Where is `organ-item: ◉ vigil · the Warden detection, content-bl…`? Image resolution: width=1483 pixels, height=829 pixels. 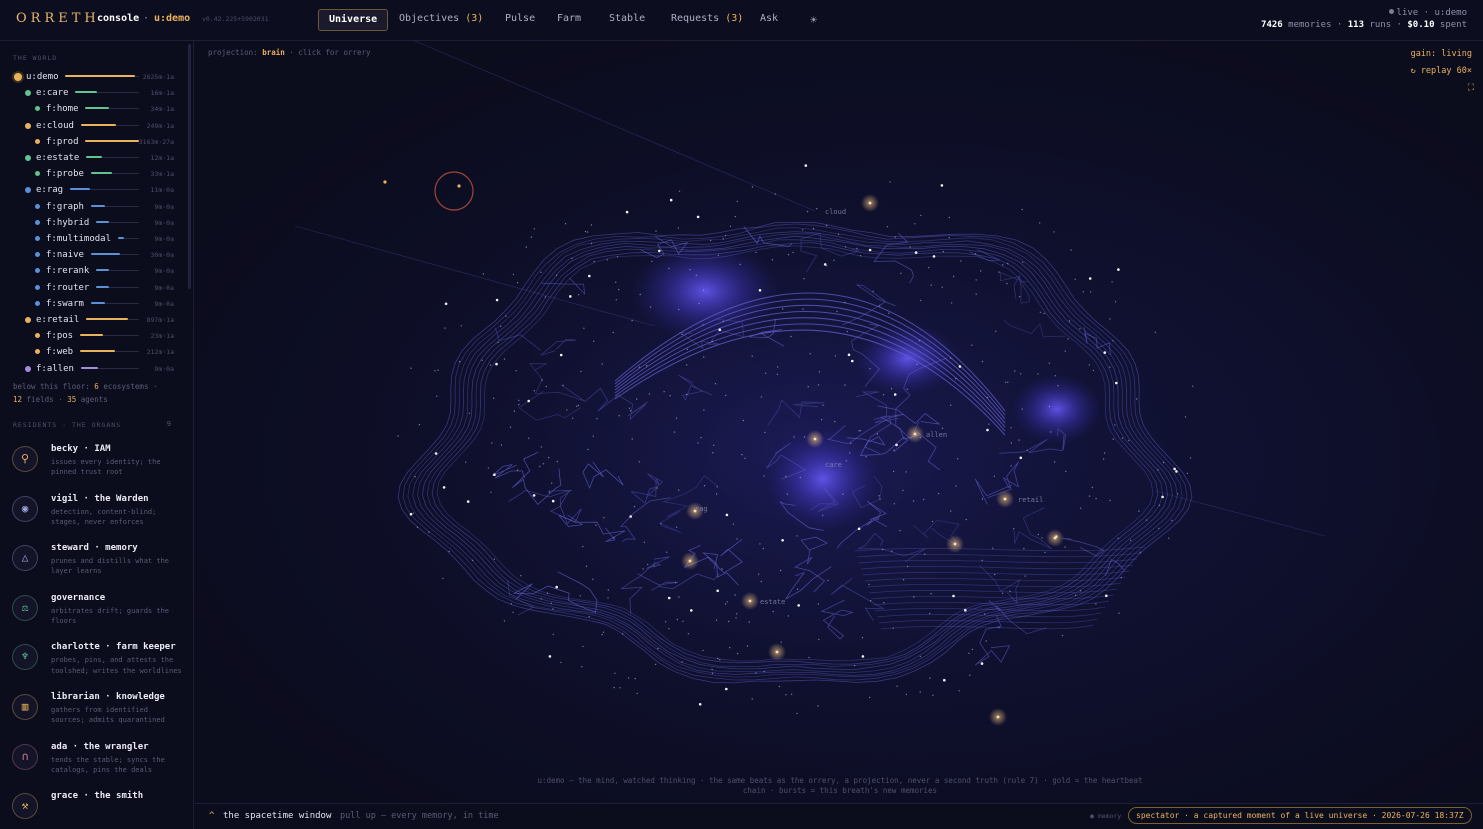 organ-item: ◉ vigil · the Warden detection, content-bl… is located at coordinates (98, 519).